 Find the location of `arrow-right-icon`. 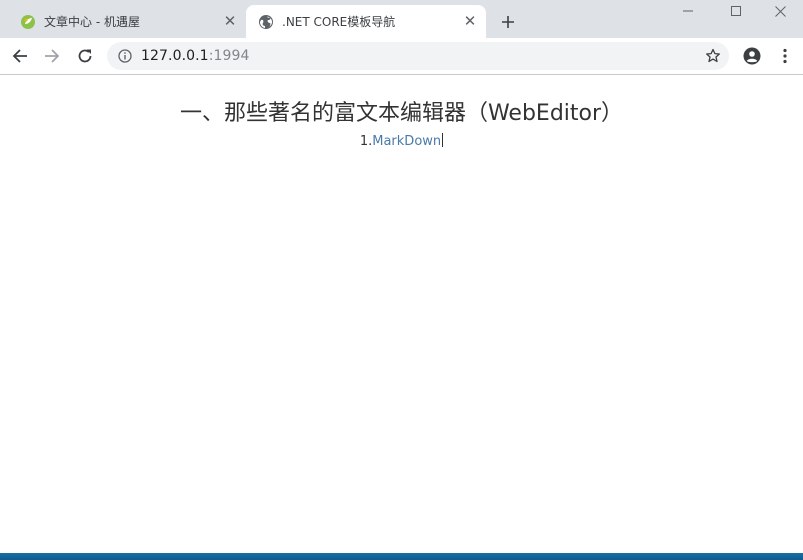

arrow-right-icon is located at coordinates (52, 56).